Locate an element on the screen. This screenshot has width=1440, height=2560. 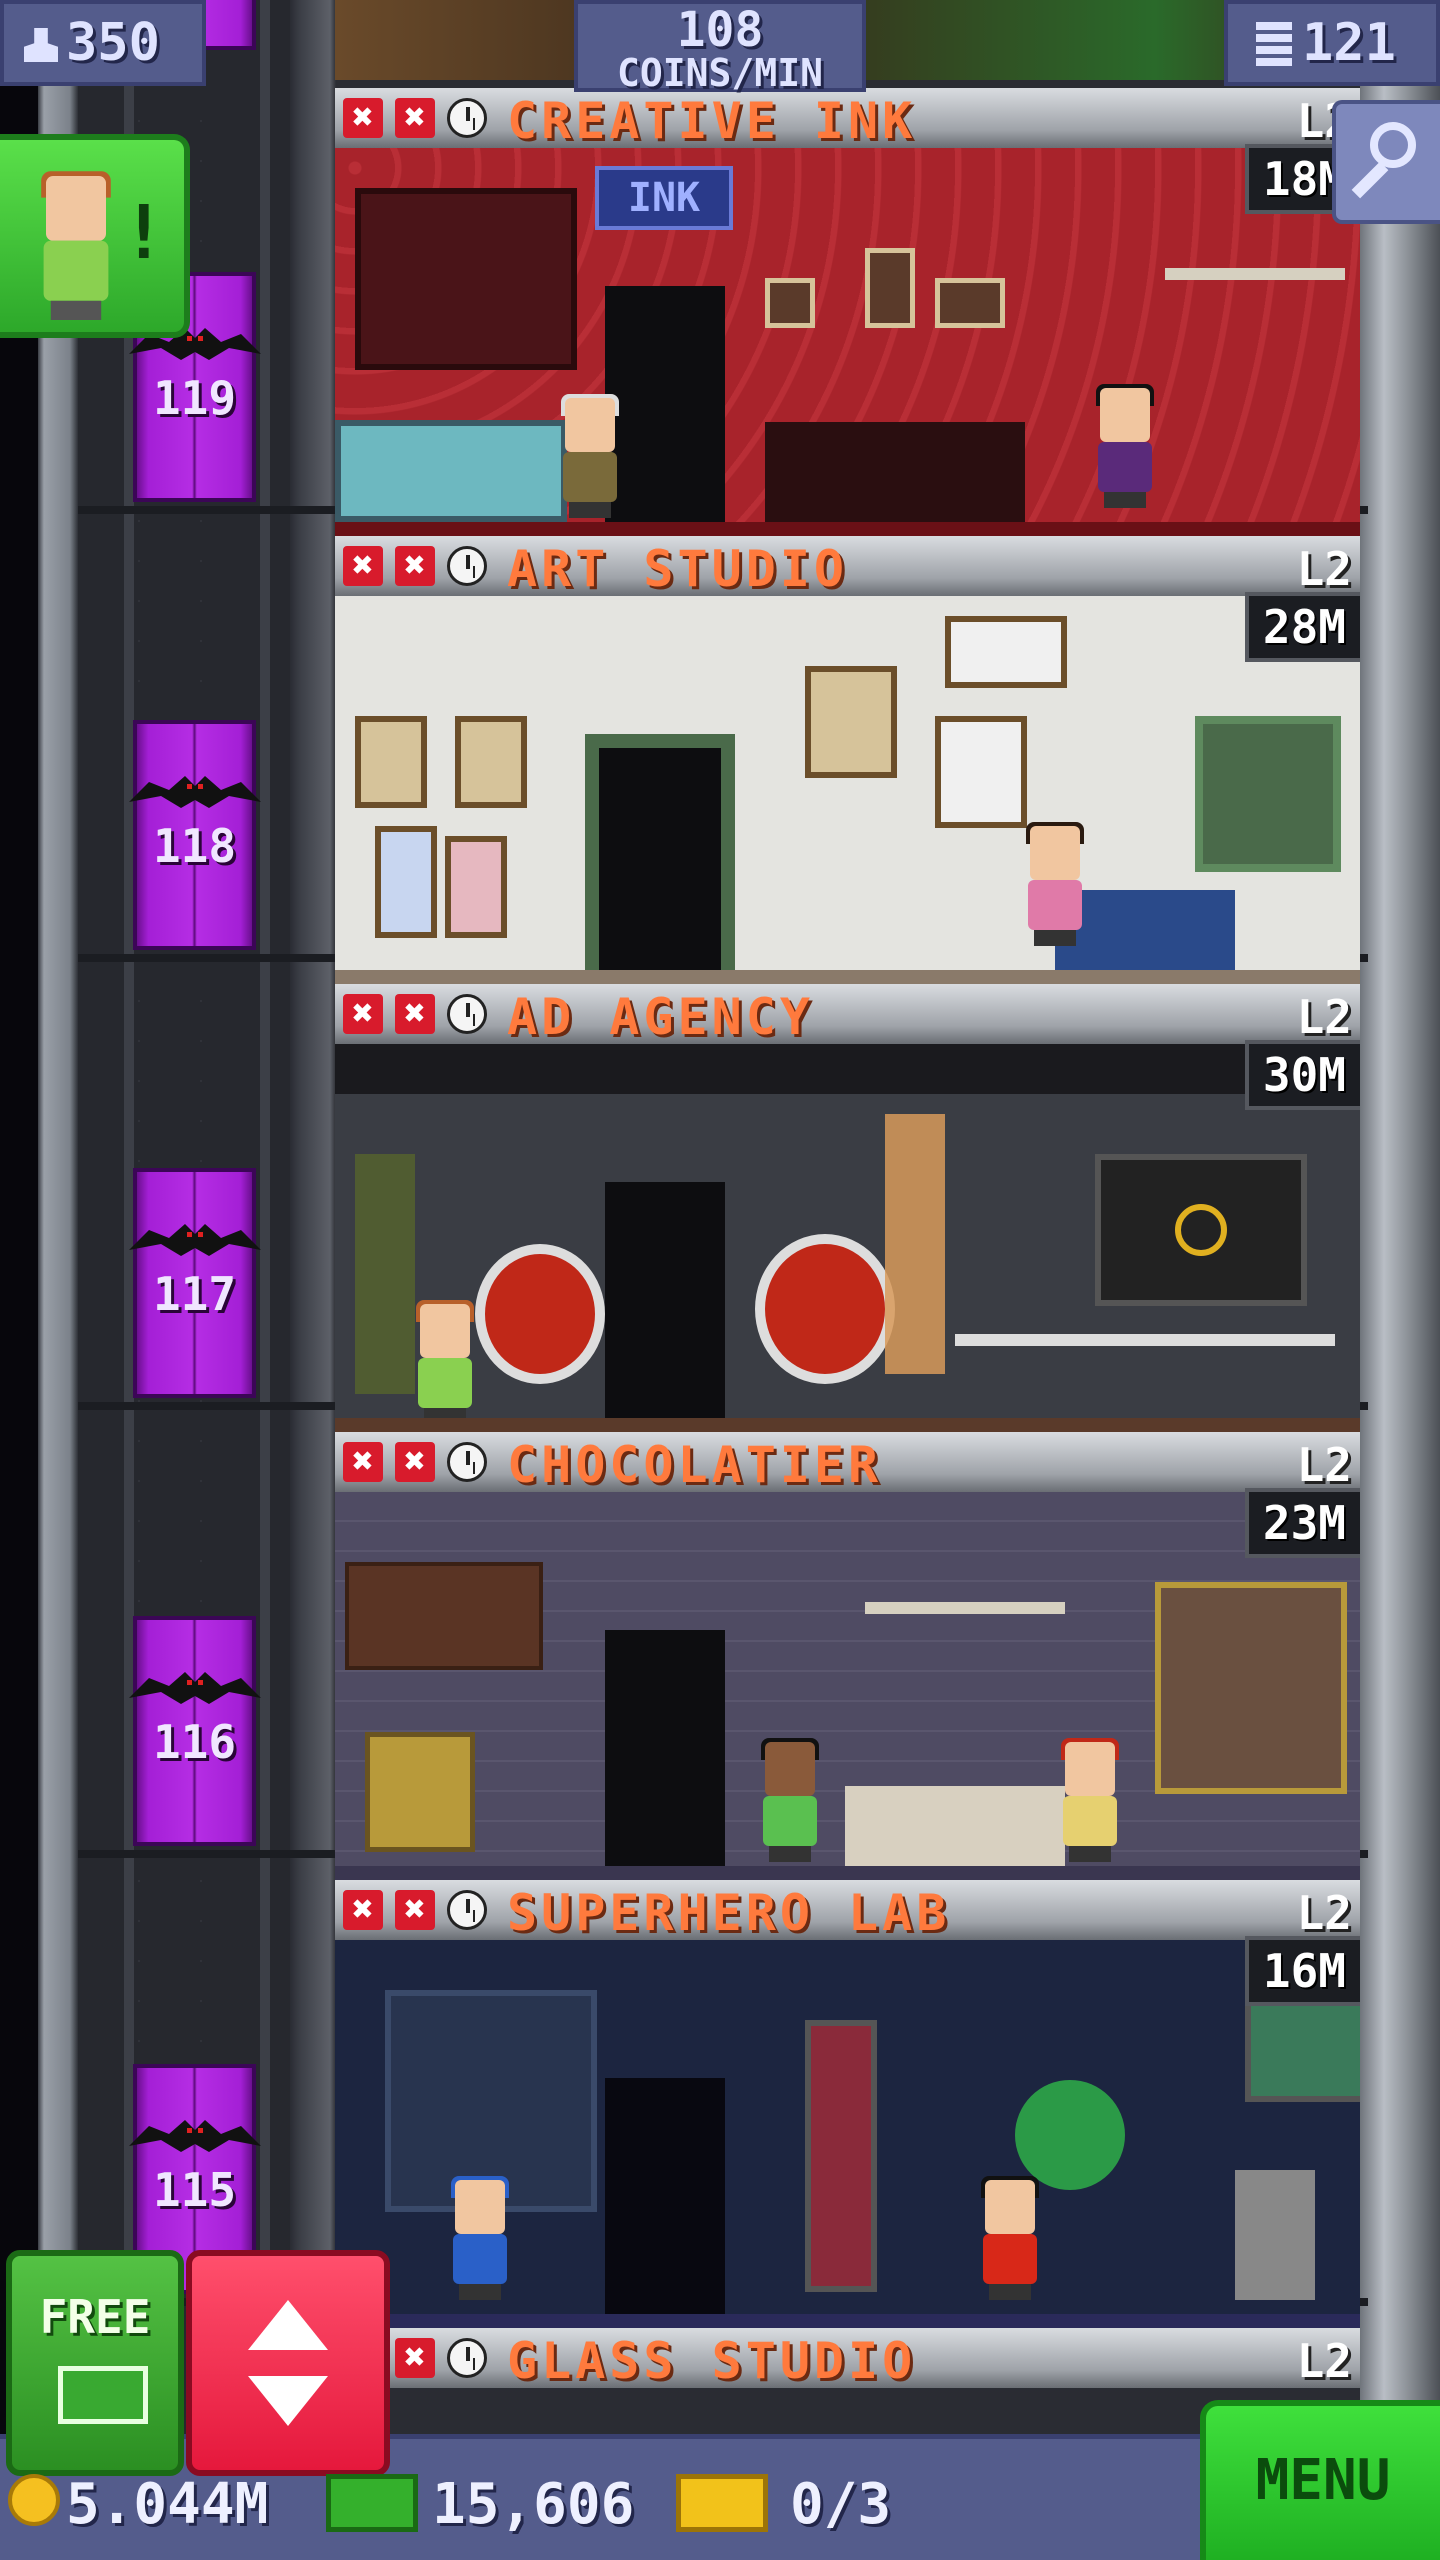
elevator-floor-number: 115 is located at coordinates (194, 2190).